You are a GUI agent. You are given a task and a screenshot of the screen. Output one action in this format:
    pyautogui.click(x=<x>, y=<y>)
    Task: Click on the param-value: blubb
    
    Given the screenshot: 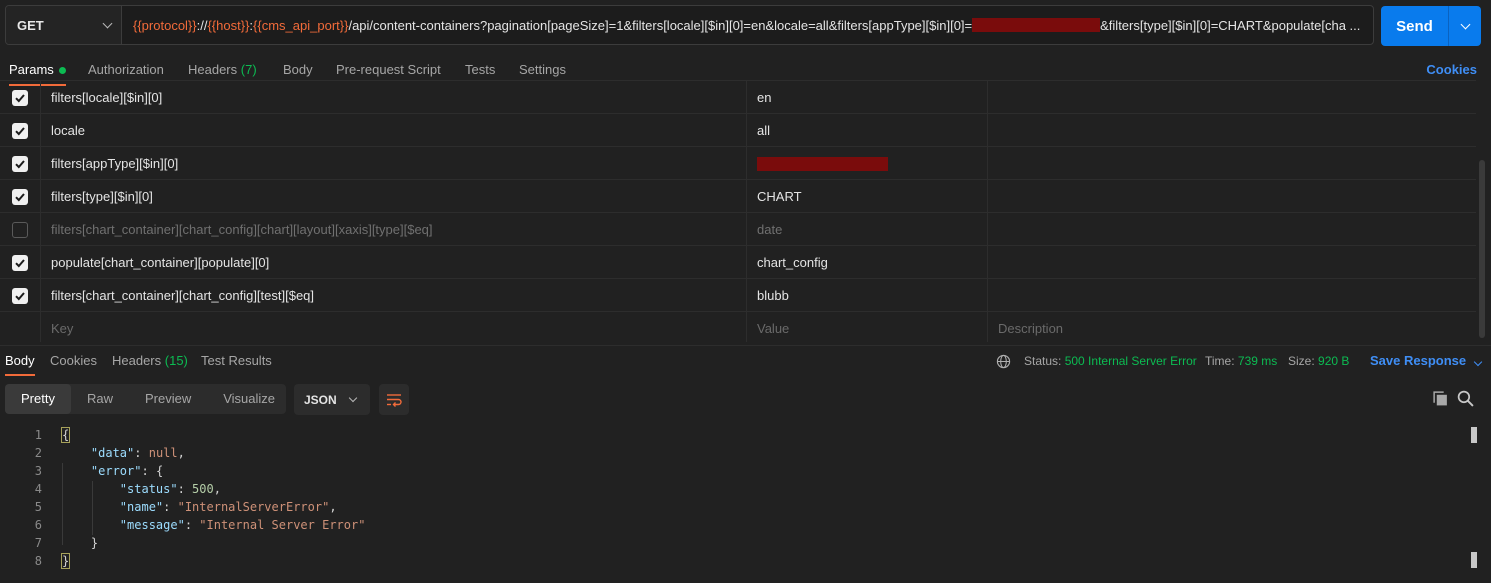 What is the action you would take?
    pyautogui.click(x=867, y=295)
    